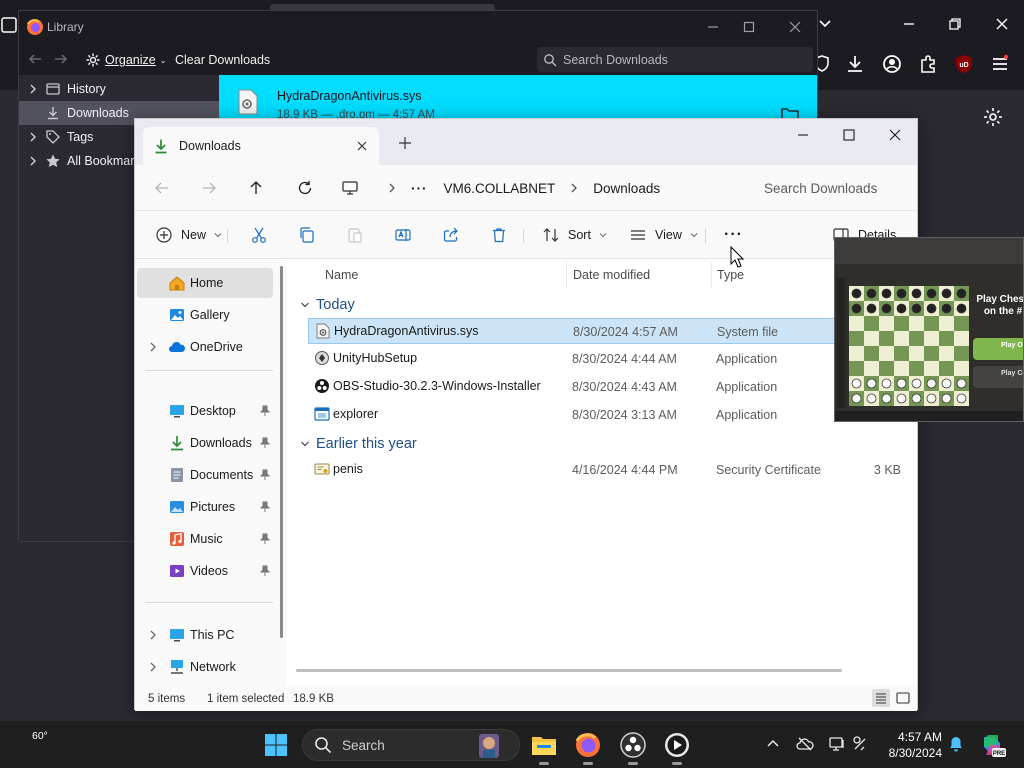  I want to click on notification-bell-icon, so click(956, 744).